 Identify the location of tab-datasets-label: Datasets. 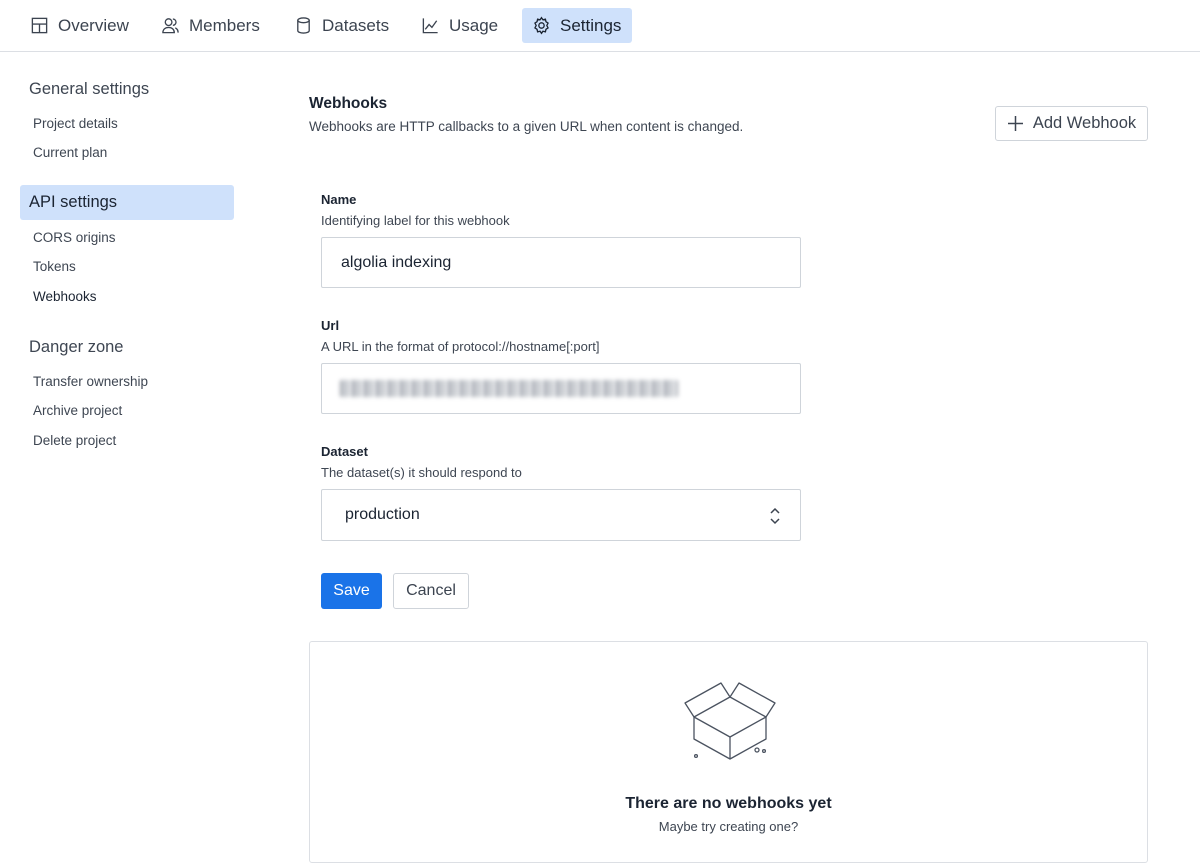
(356, 25).